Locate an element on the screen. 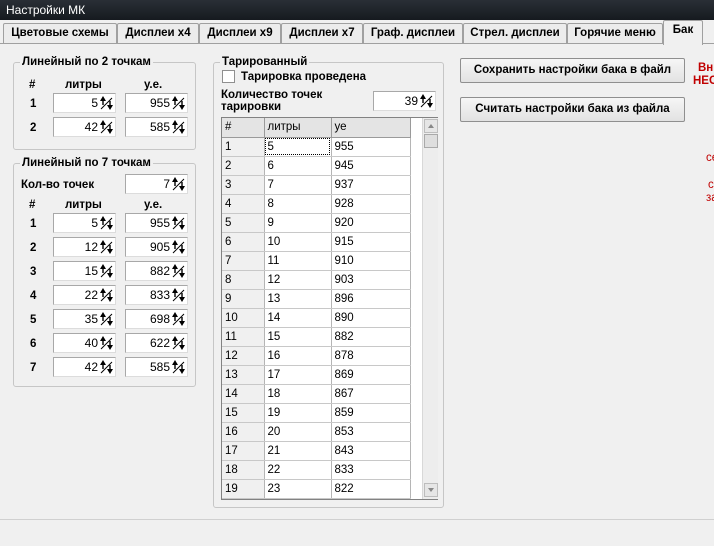 The width and height of the screenshot is (714, 546). tab-displays-x7: Дисплеи x7 is located at coordinates (322, 33).